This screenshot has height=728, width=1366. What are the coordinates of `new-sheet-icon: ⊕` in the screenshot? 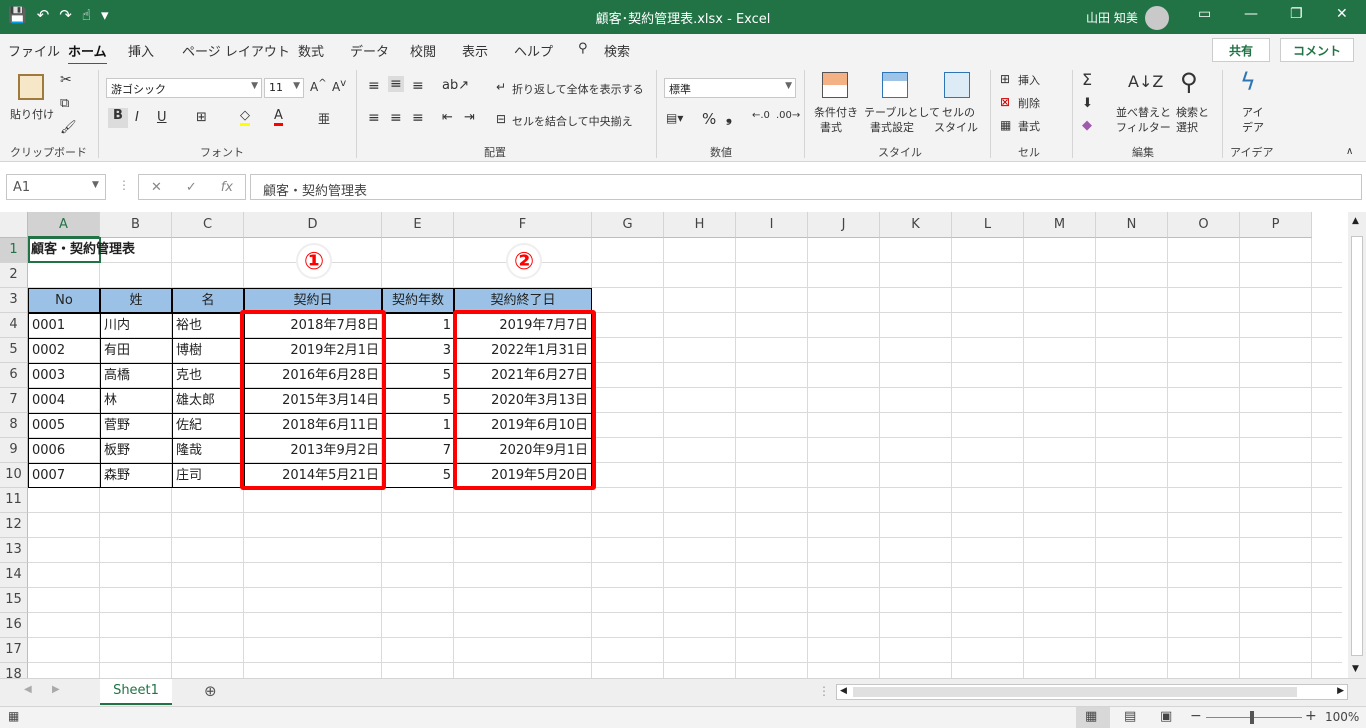 It's located at (210, 691).